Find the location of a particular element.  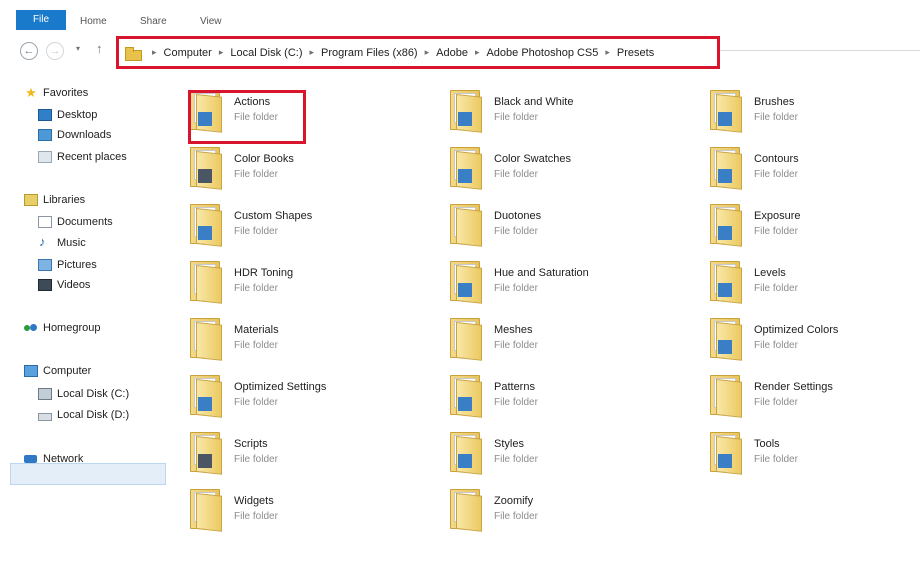

folder-item: Duotones File folder is located at coordinates (556, 222).